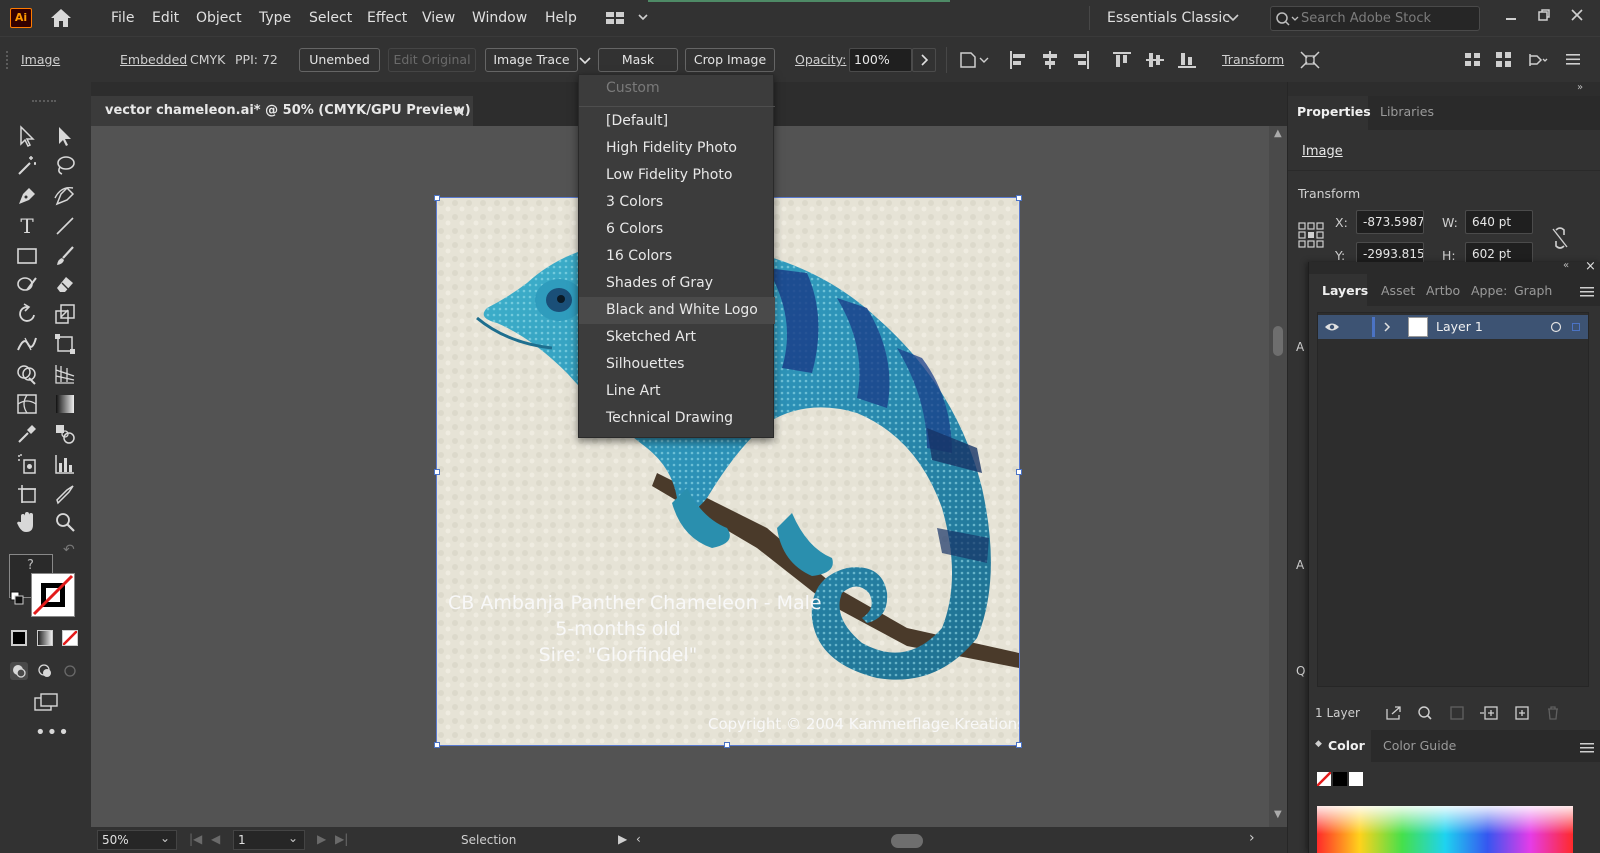 The width and height of the screenshot is (1600, 853). Describe the element at coordinates (677, 229) in the screenshot. I see `trace-preset-item: 6 Colors` at that location.